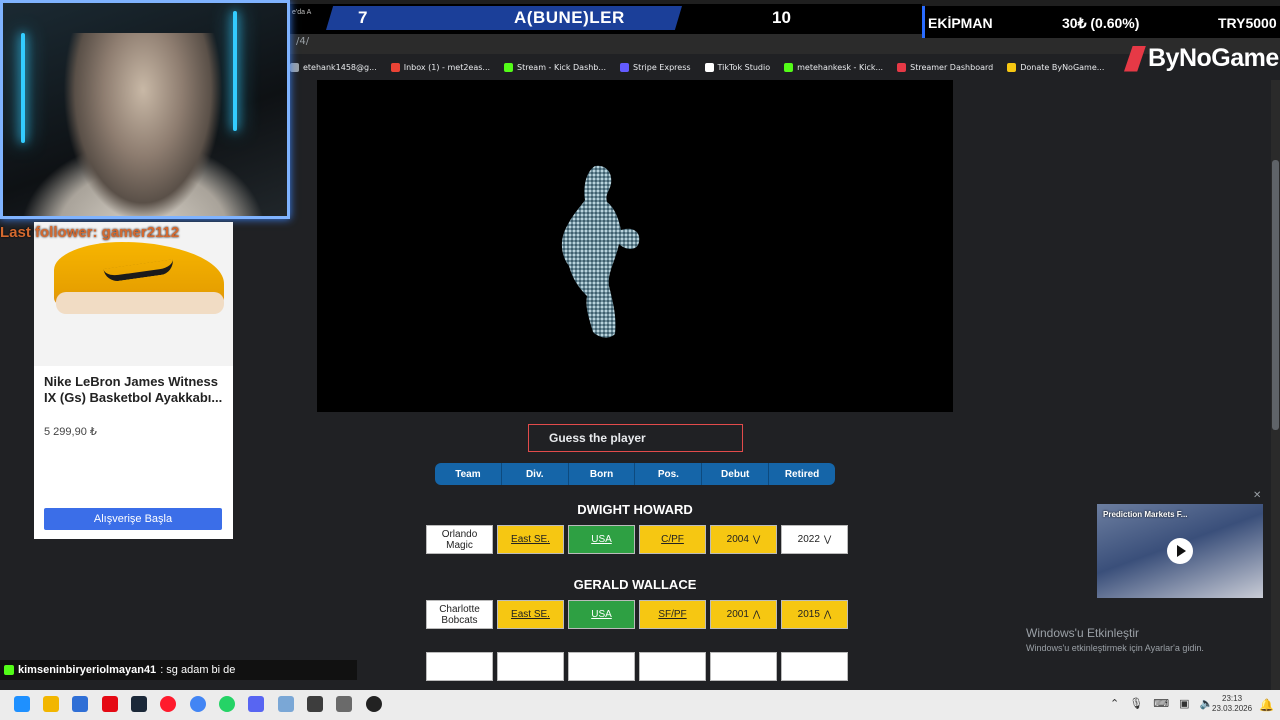  What do you see at coordinates (535, 474) in the screenshot?
I see `header-division: Div.` at bounding box center [535, 474].